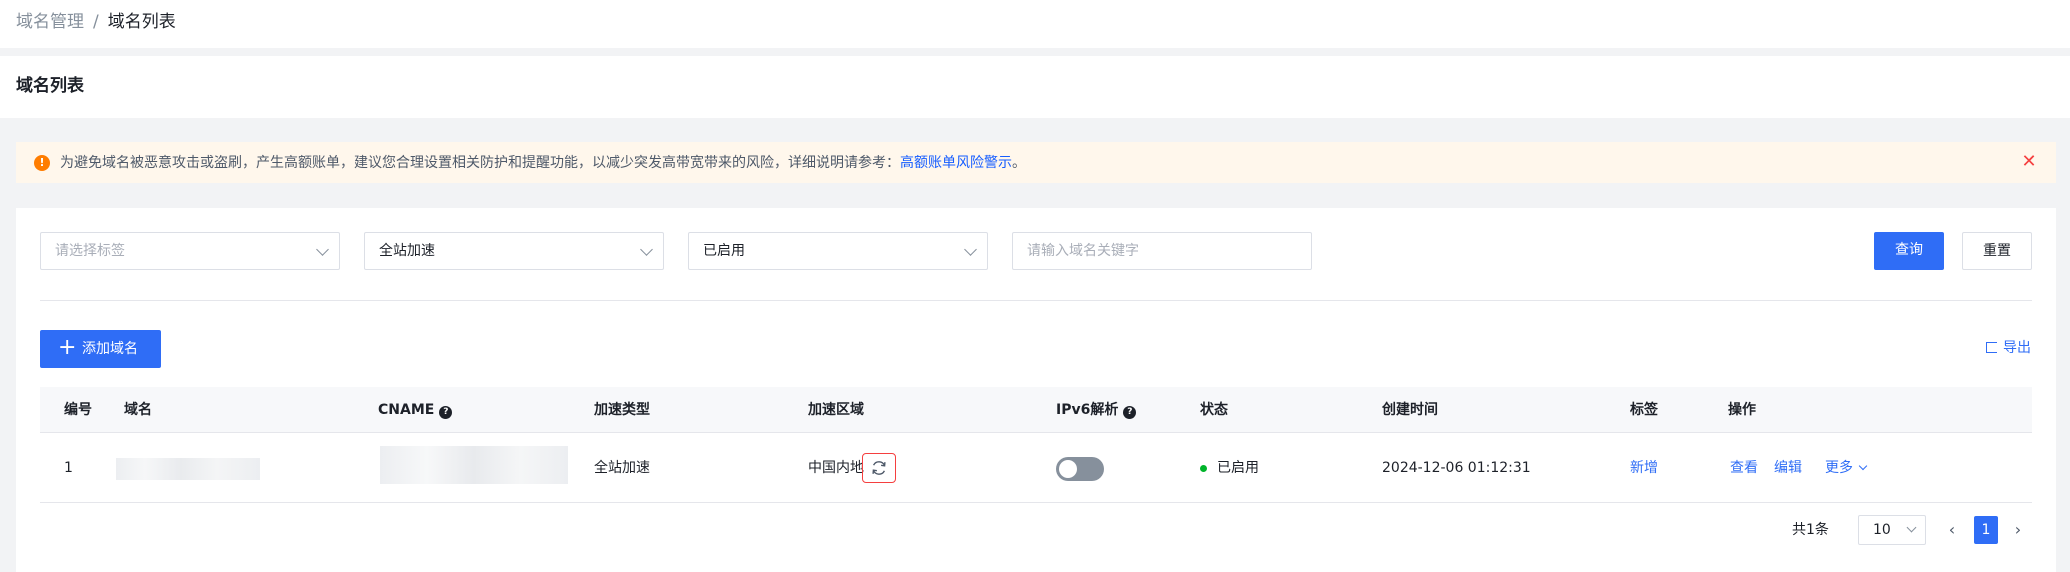 This screenshot has width=2070, height=572. What do you see at coordinates (1036, 300) in the screenshot?
I see `divider` at bounding box center [1036, 300].